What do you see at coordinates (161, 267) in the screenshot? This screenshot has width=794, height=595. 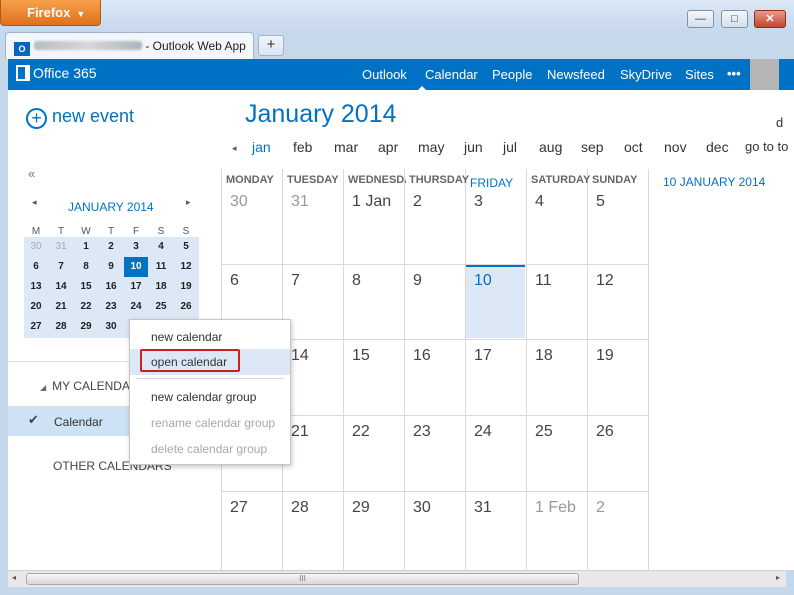 I see `mini-day-cell: 11` at bounding box center [161, 267].